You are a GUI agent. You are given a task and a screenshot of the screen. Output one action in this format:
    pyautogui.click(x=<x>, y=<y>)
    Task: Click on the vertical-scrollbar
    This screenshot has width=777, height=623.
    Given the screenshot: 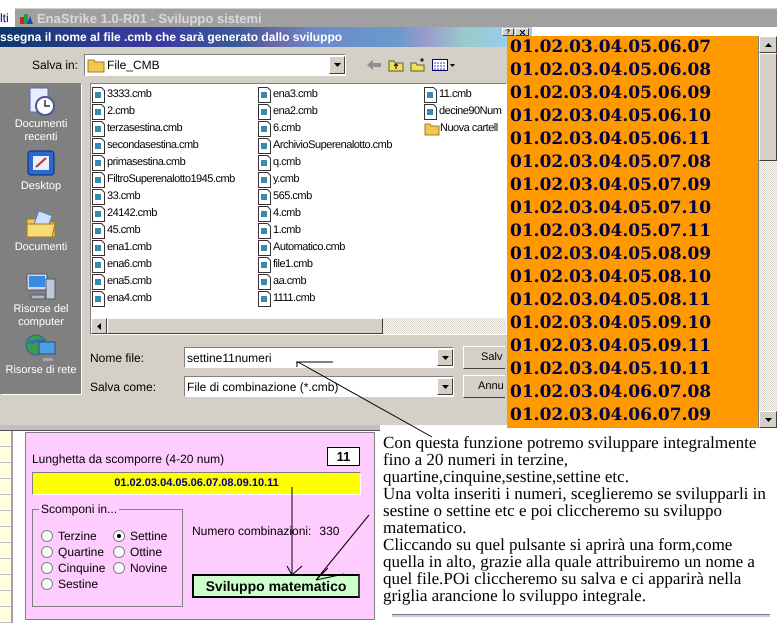 What is the action you would take?
    pyautogui.click(x=767, y=232)
    